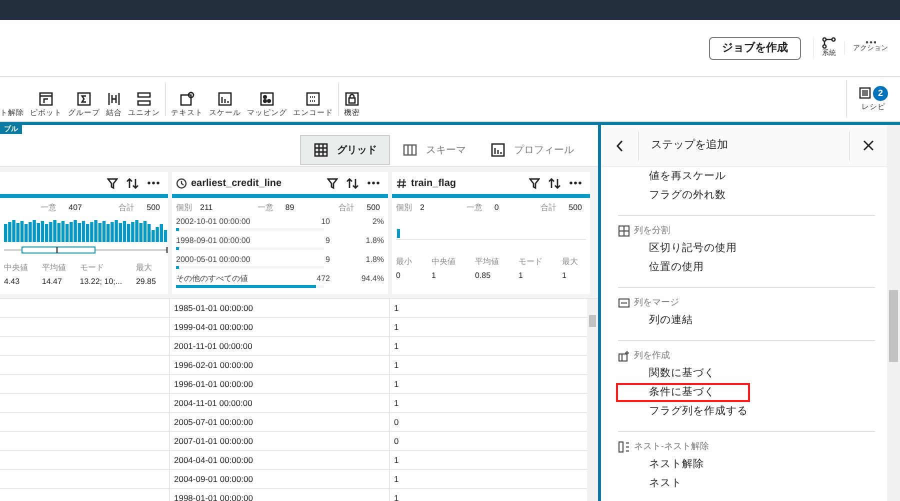 The height and width of the screenshot is (501, 900). What do you see at coordinates (144, 98) in the screenshot?
I see `union-icon` at bounding box center [144, 98].